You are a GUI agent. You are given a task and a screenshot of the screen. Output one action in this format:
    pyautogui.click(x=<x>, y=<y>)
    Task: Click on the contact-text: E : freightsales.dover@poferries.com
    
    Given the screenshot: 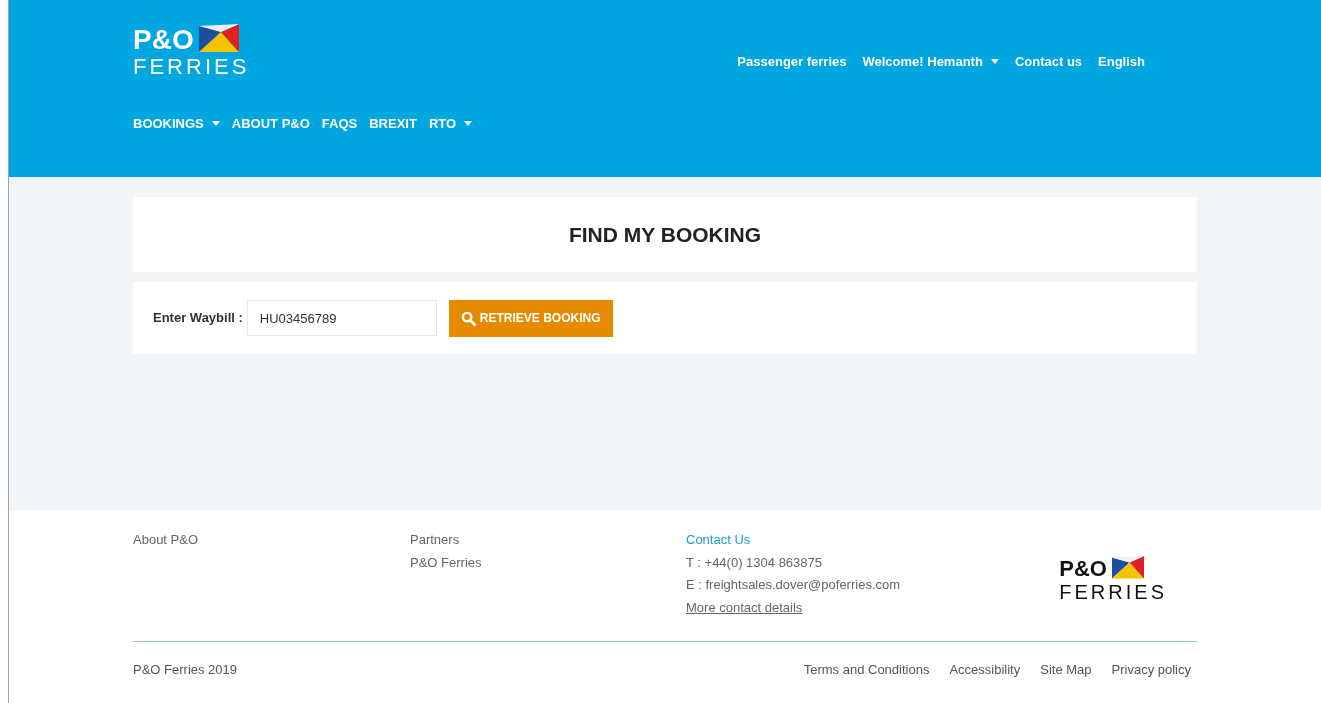 What is the action you would take?
    pyautogui.click(x=794, y=585)
    